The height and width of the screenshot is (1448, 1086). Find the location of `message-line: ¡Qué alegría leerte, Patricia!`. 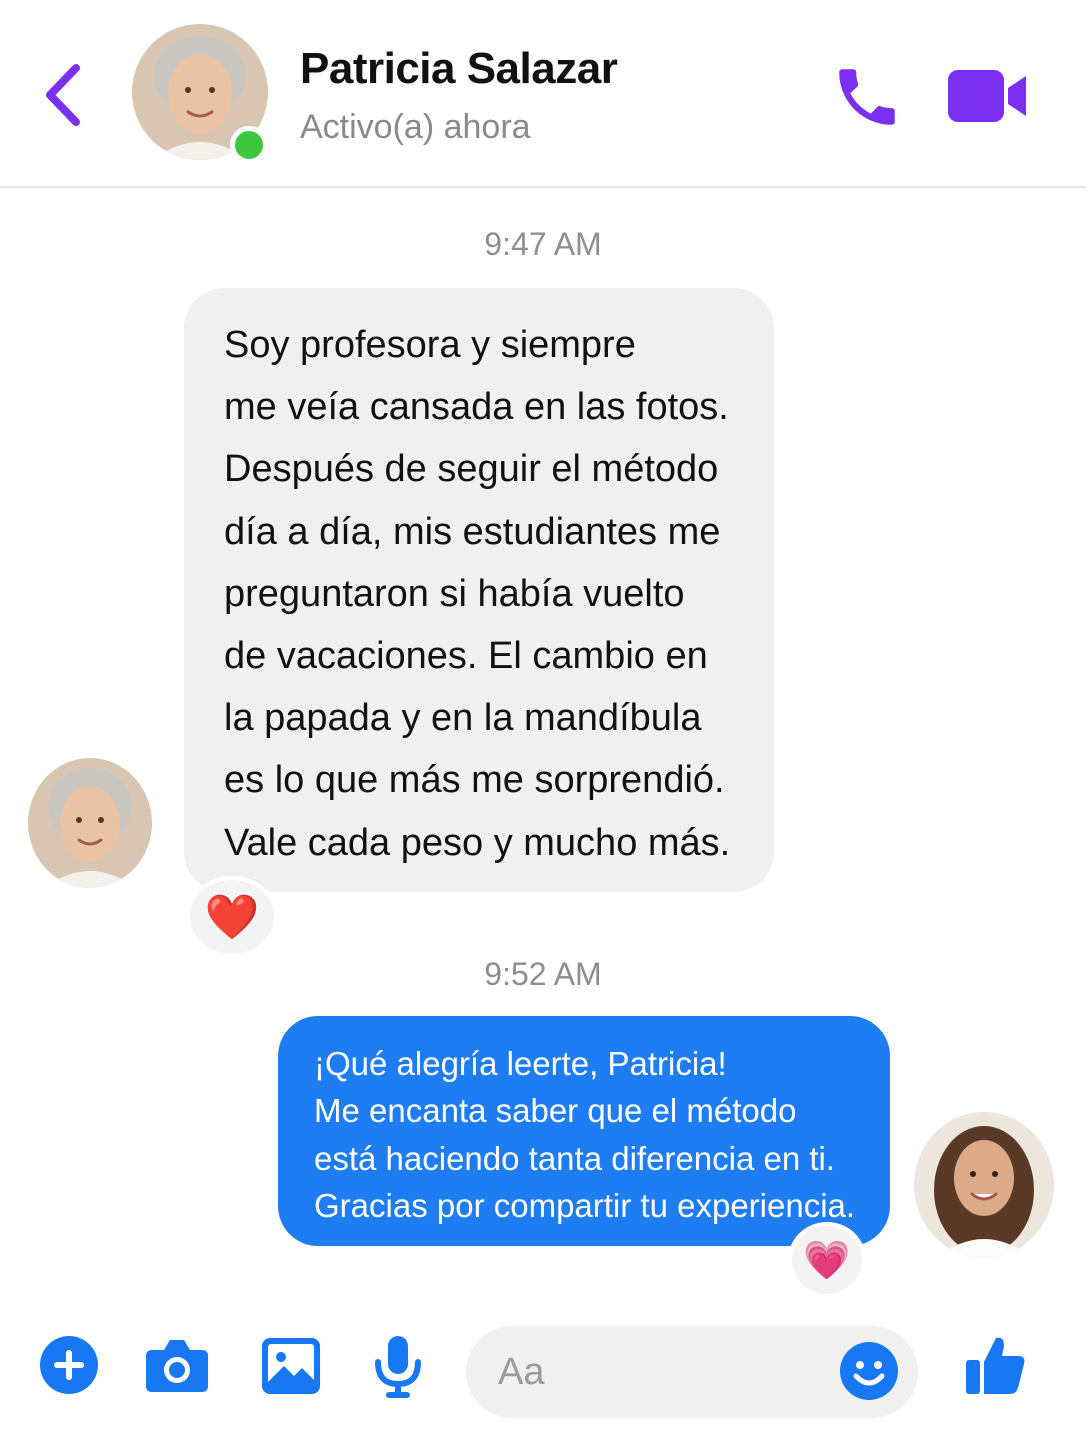

message-line: ¡Qué alegría leerte, Patricia! is located at coordinates (520, 1063).